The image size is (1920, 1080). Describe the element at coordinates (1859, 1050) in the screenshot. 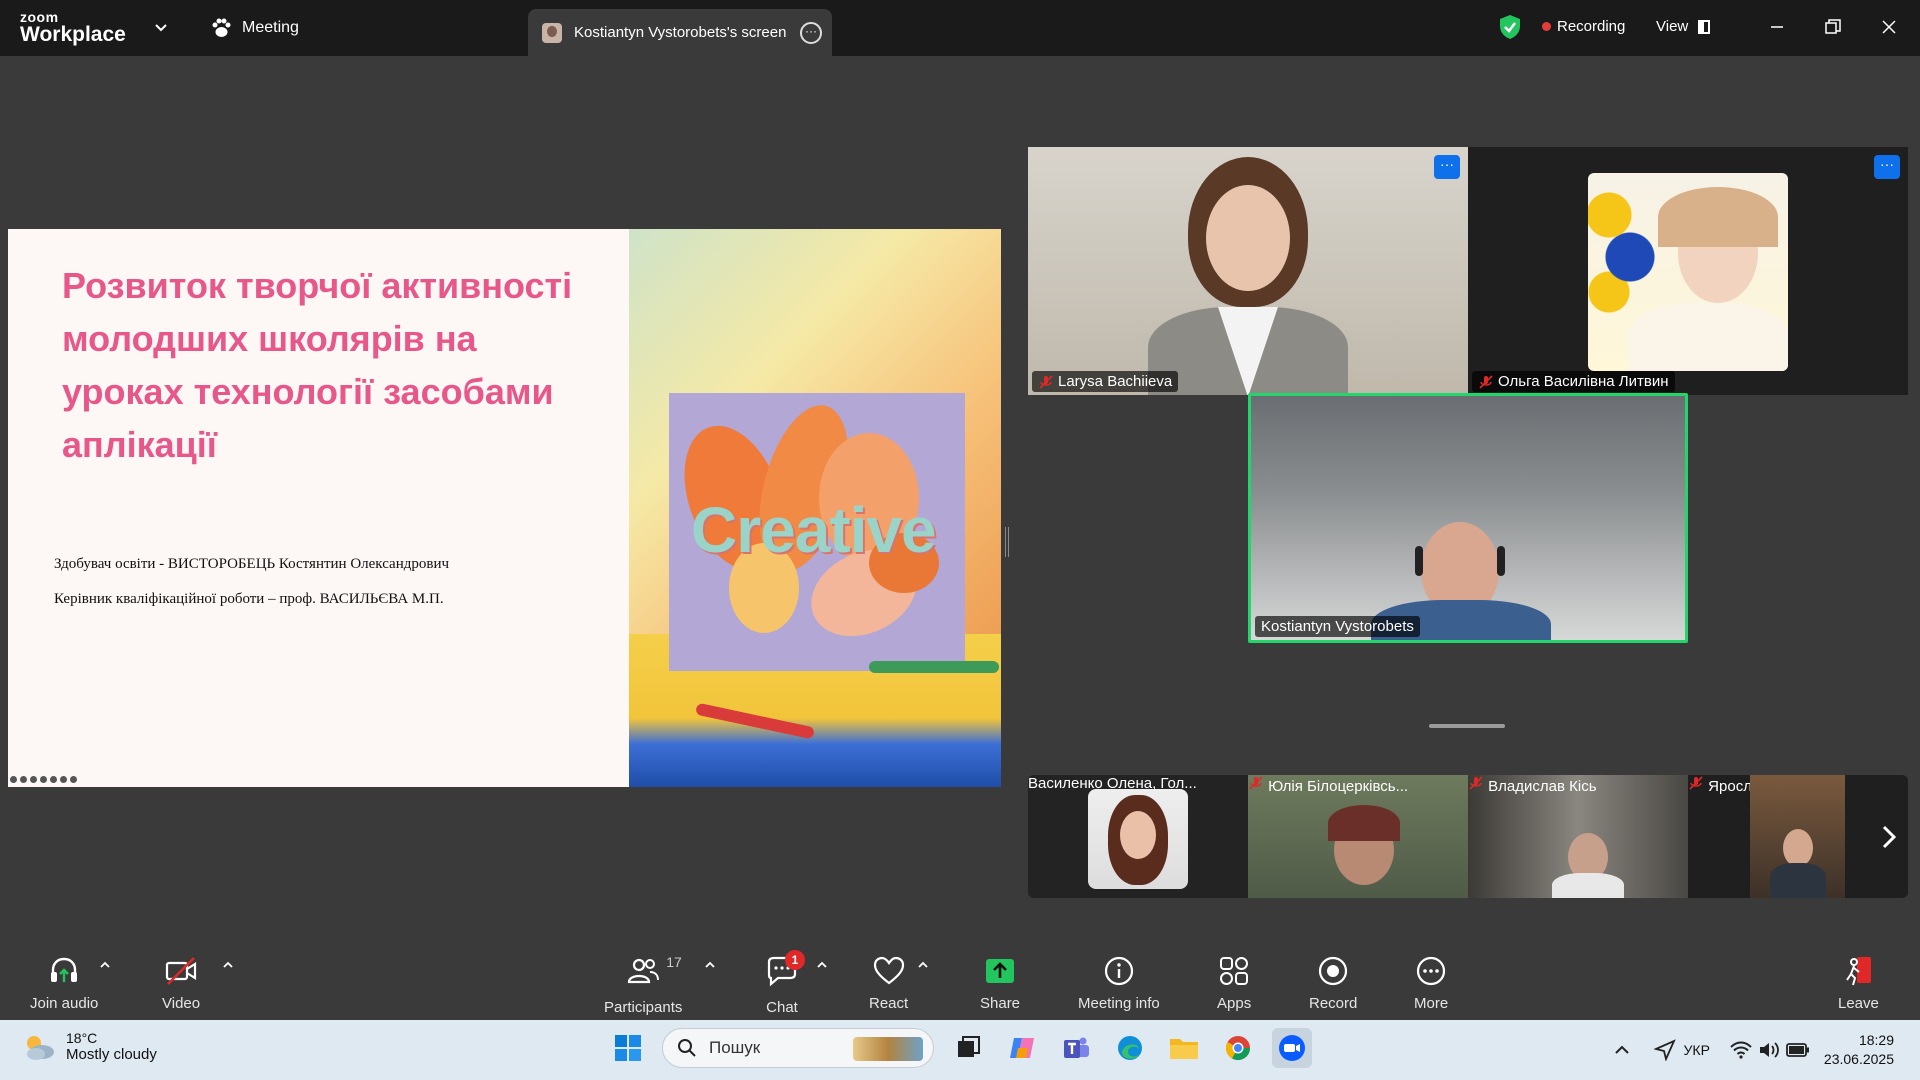

I see `system-clock: 18:29 23.06.2025` at that location.